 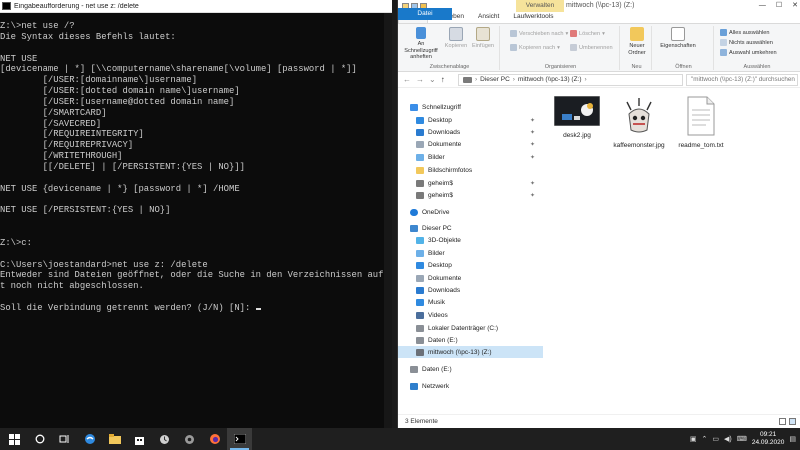 What do you see at coordinates (577, 111) in the screenshot?
I see `image-thumbnail-icon` at bounding box center [577, 111].